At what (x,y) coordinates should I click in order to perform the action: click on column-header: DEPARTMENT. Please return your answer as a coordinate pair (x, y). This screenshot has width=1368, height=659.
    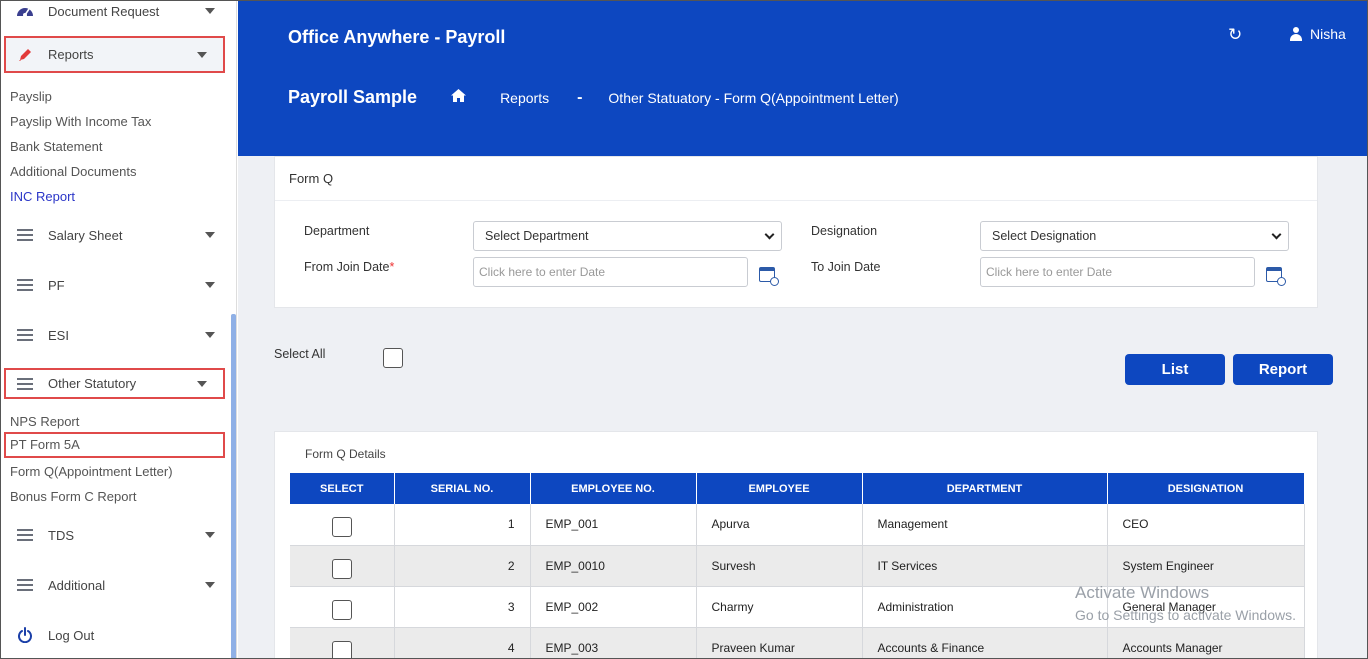
    Looking at the image, I should click on (985, 488).